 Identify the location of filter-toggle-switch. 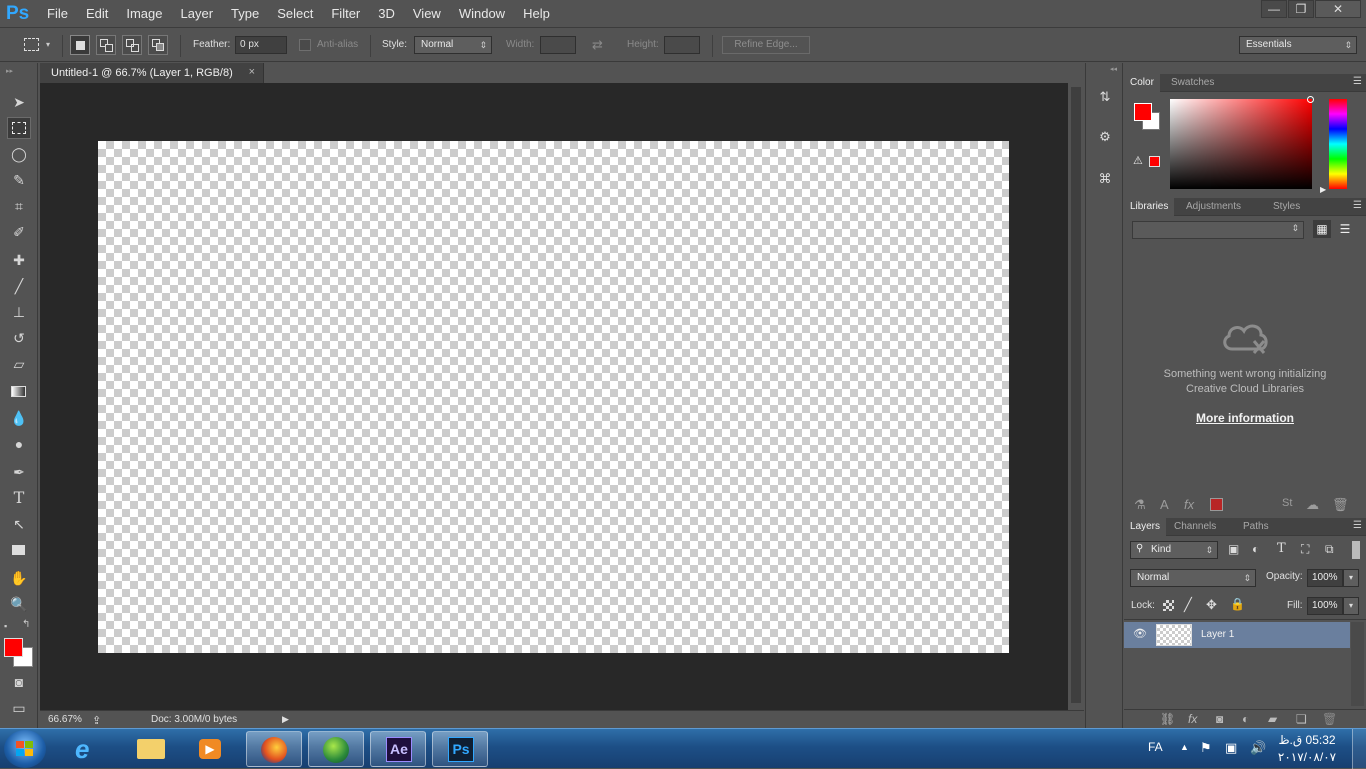
(1356, 550).